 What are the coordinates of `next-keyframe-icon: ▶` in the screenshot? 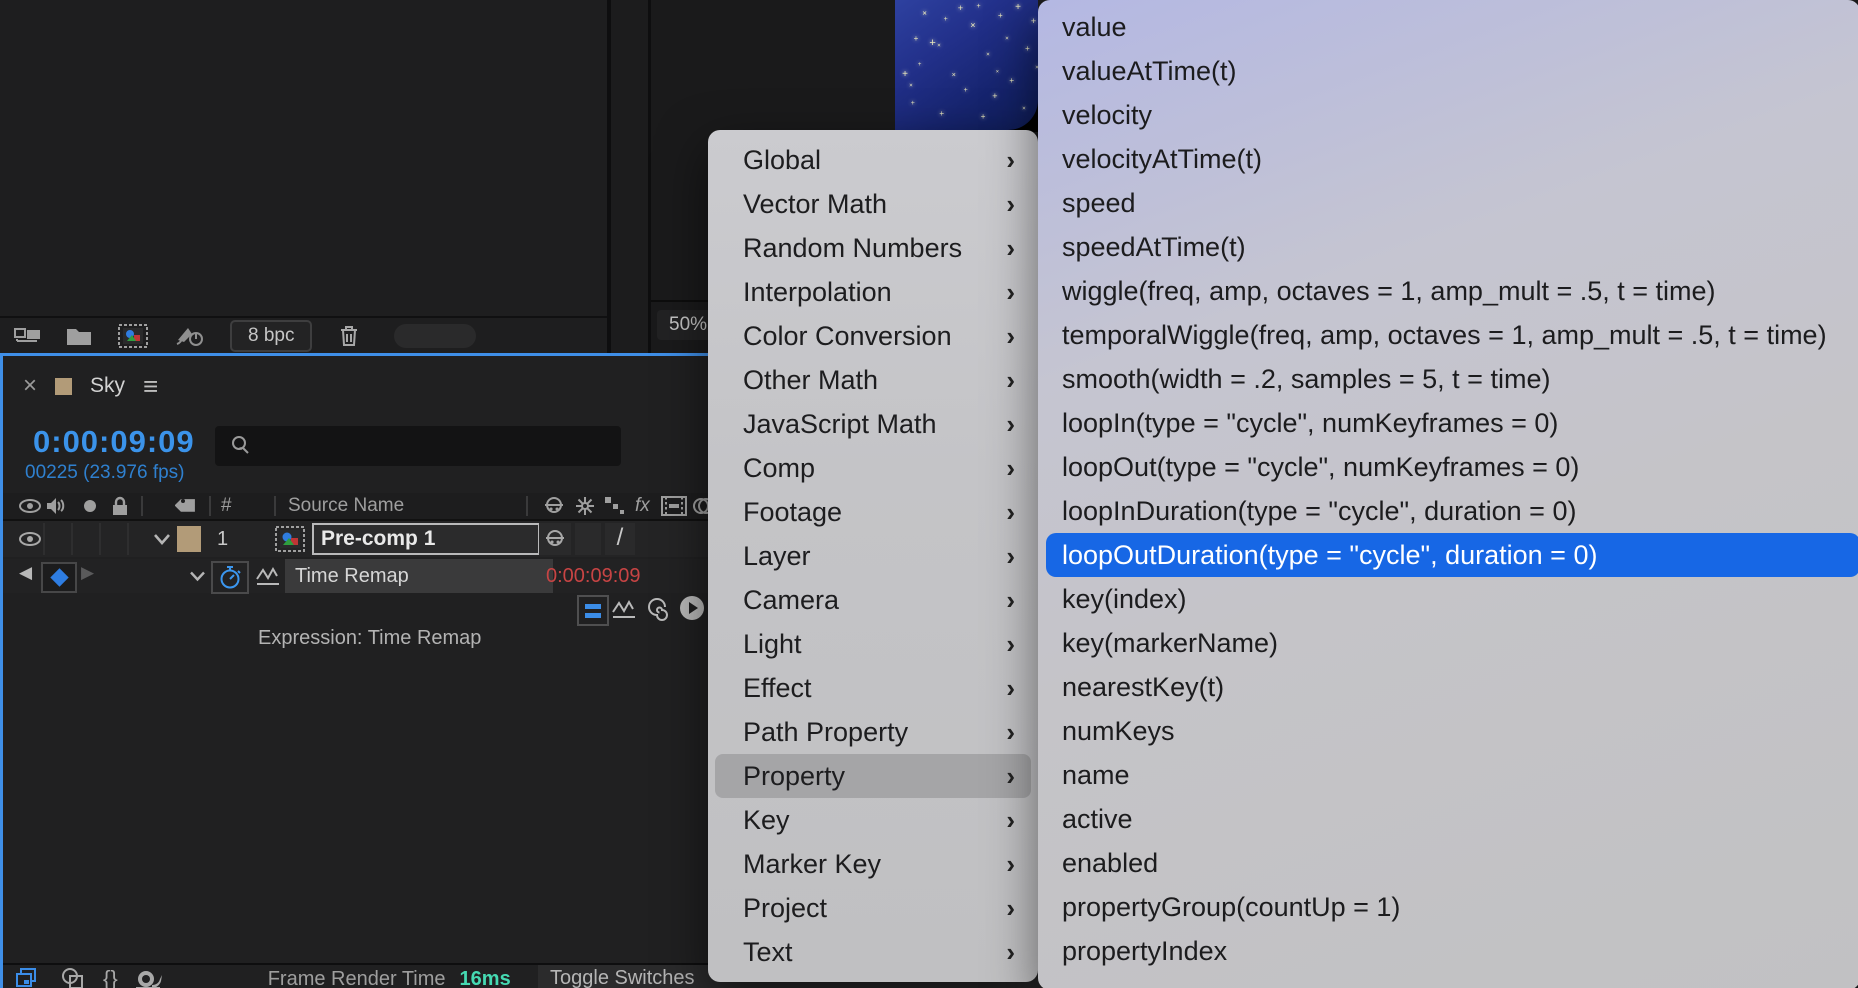 It's located at (87, 573).